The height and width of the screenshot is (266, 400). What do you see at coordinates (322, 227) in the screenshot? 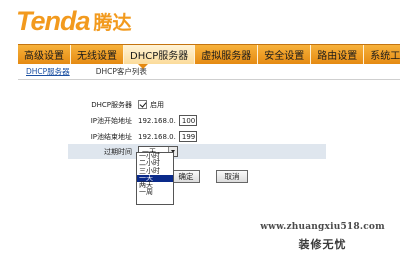
I see `watermark-url: www.zhuangxiu518.com` at bounding box center [322, 227].